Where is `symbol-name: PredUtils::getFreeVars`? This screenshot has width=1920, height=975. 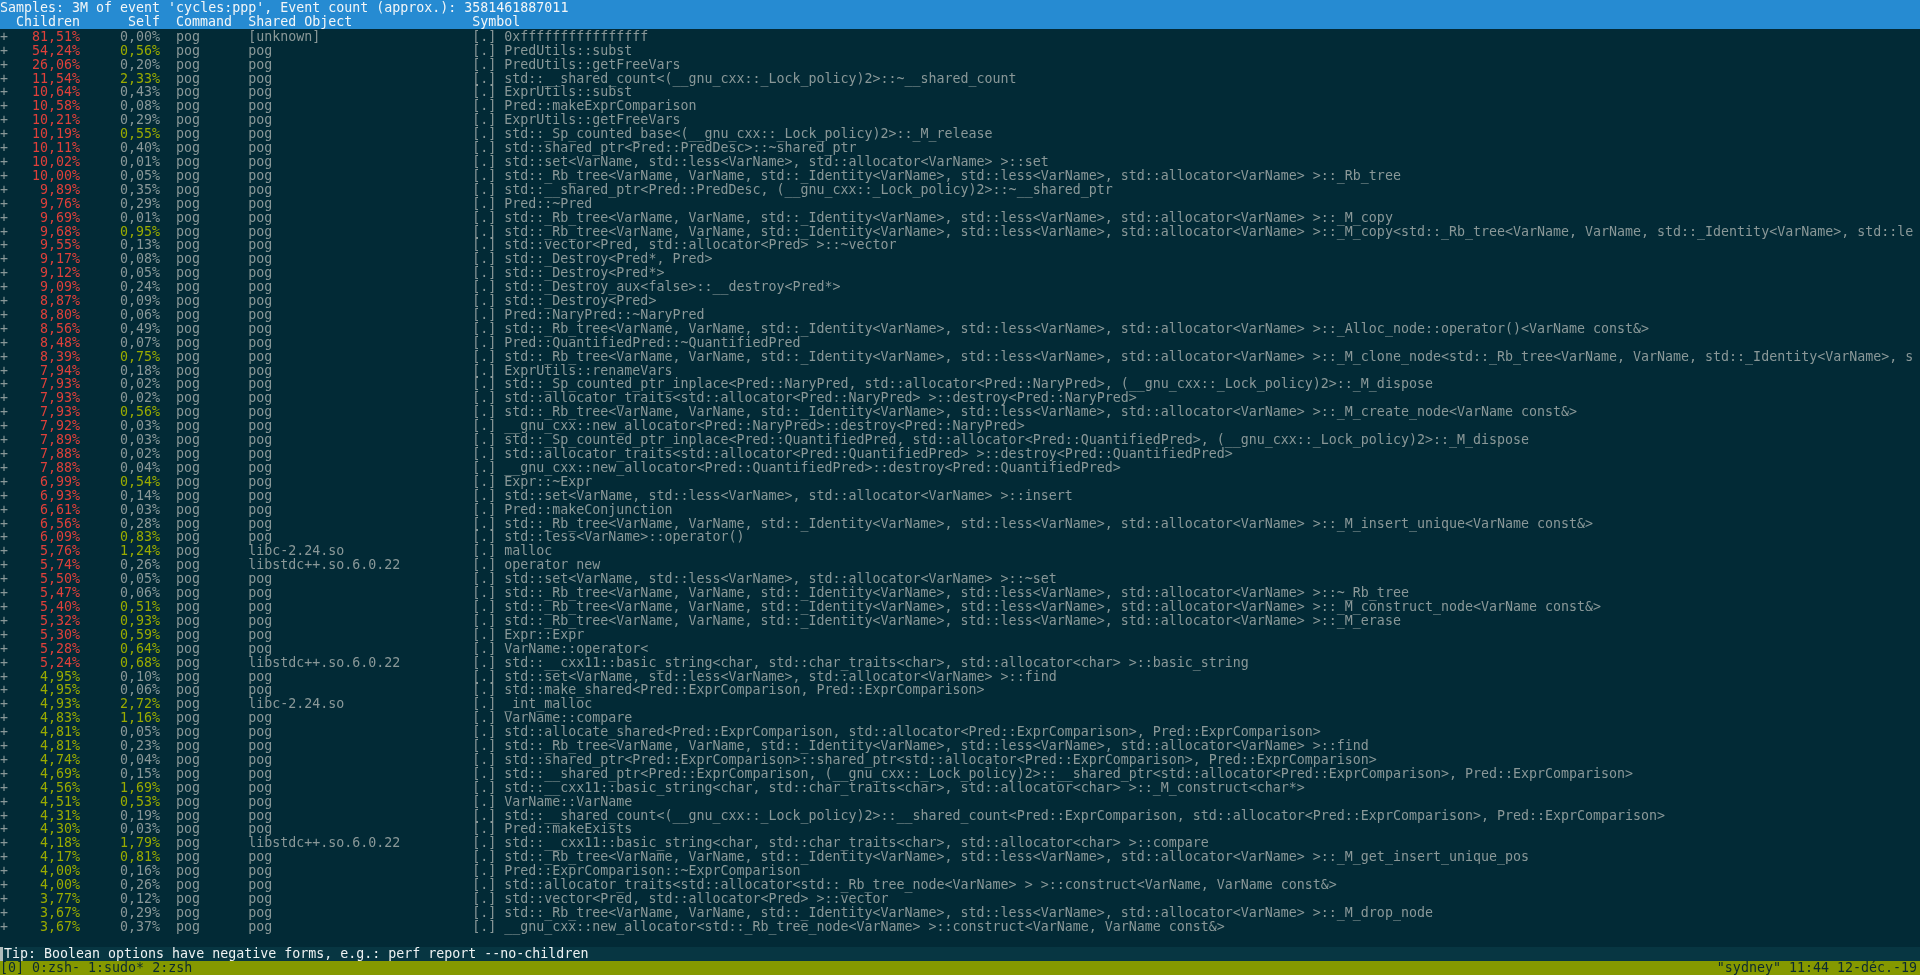
symbol-name: PredUtils::getFreeVars is located at coordinates (592, 64).